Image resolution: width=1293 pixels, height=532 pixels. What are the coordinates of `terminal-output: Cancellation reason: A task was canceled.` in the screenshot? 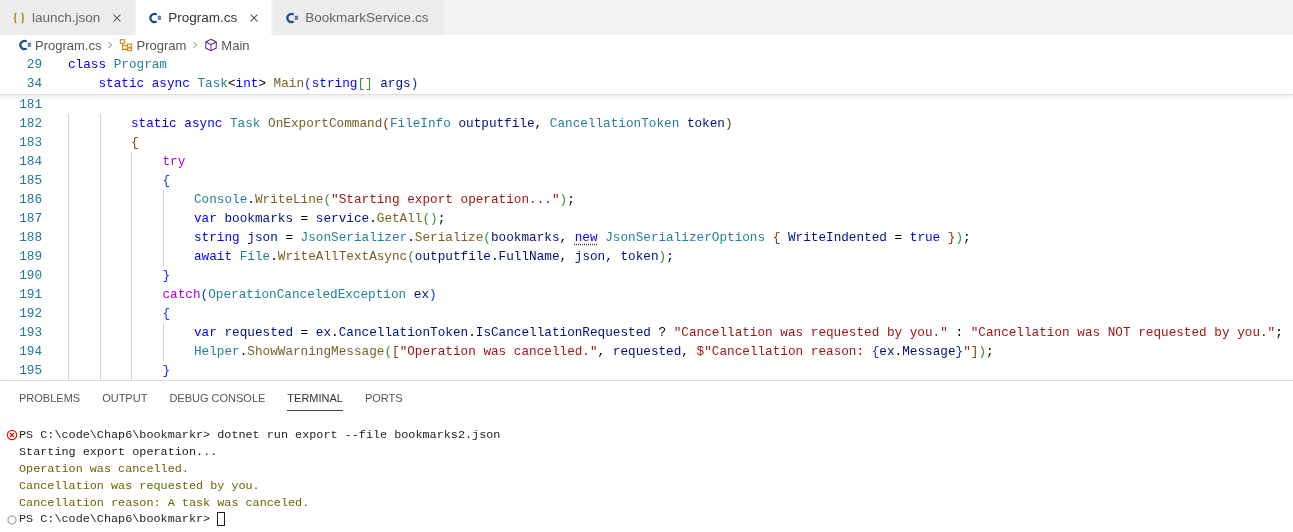 It's located at (164, 502).